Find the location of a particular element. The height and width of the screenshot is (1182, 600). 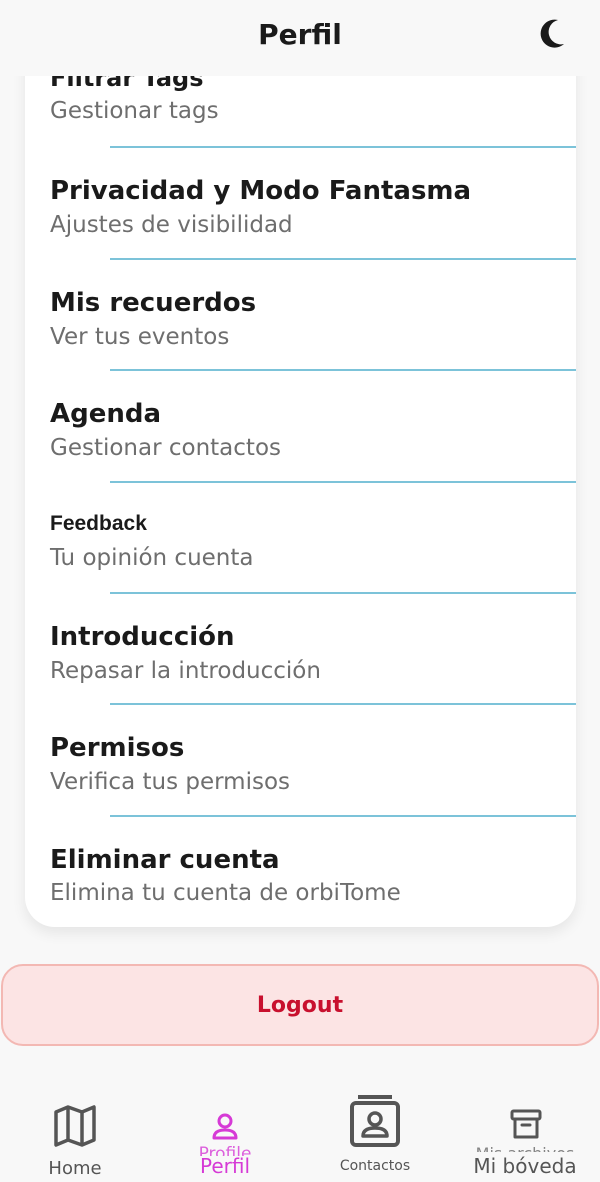

nav-profile-label: Perfil is located at coordinates (225, 1166).